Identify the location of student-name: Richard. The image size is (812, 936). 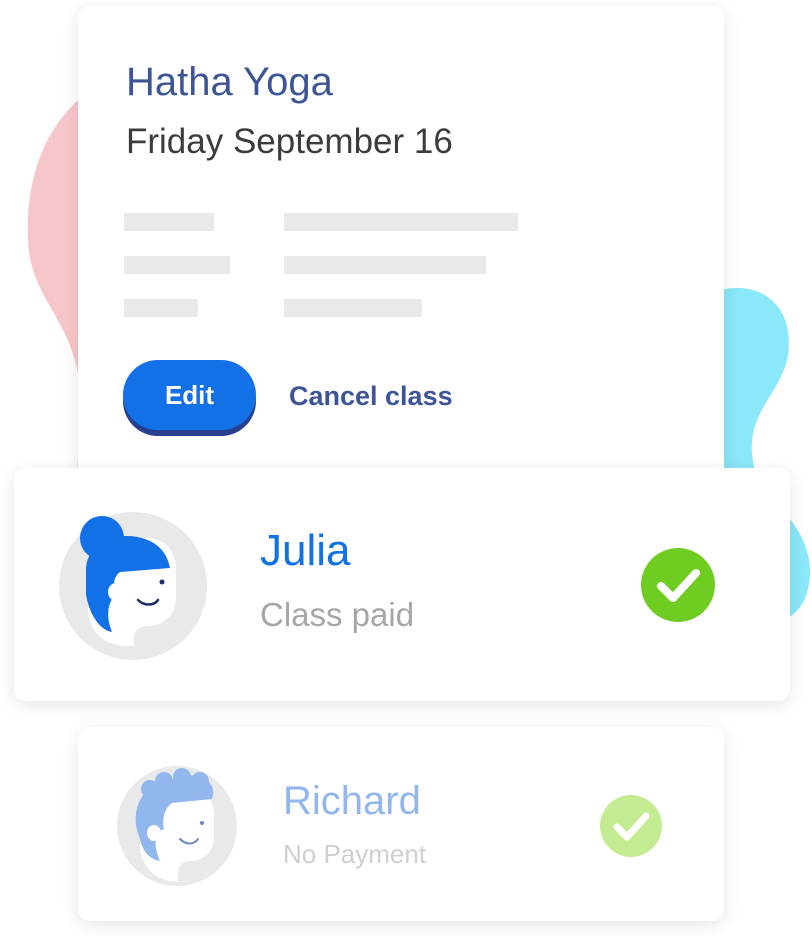
(352, 801).